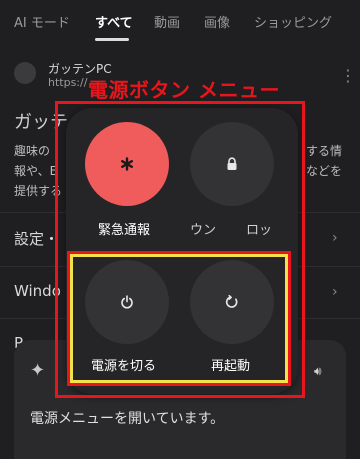  What do you see at coordinates (25, 73) in the screenshot?
I see `site-favicon-icon` at bounding box center [25, 73].